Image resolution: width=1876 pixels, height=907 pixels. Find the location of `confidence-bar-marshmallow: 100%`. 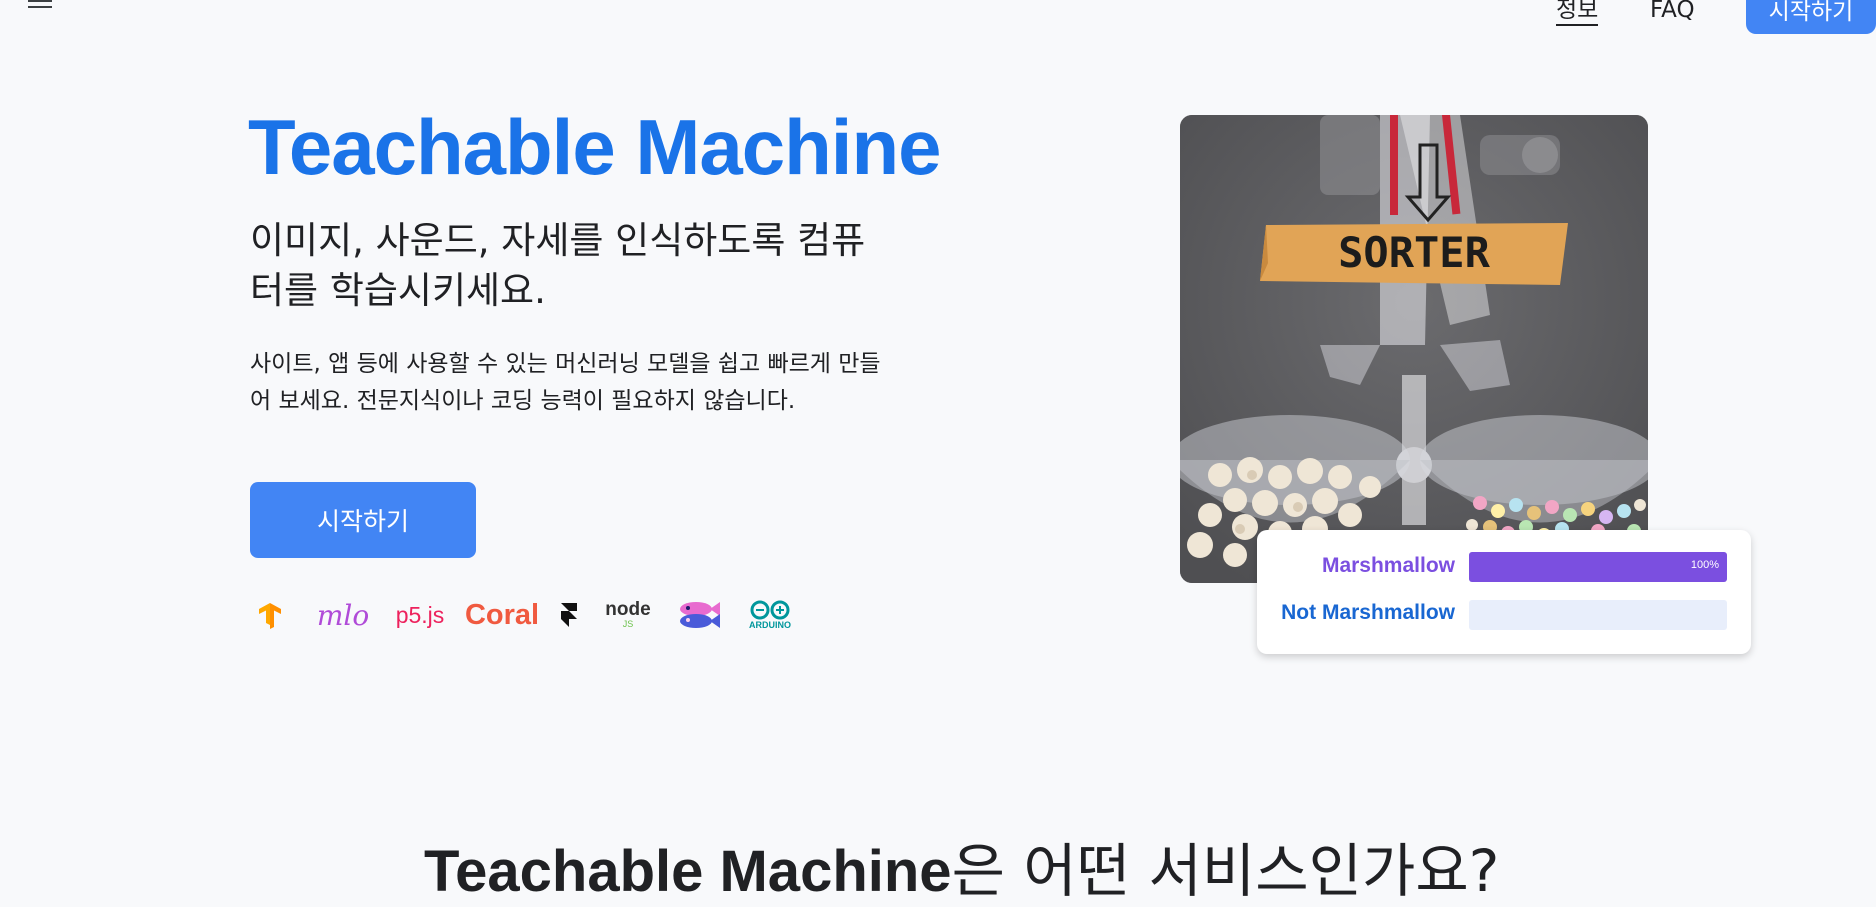

confidence-bar-marshmallow: 100% is located at coordinates (1598, 567).